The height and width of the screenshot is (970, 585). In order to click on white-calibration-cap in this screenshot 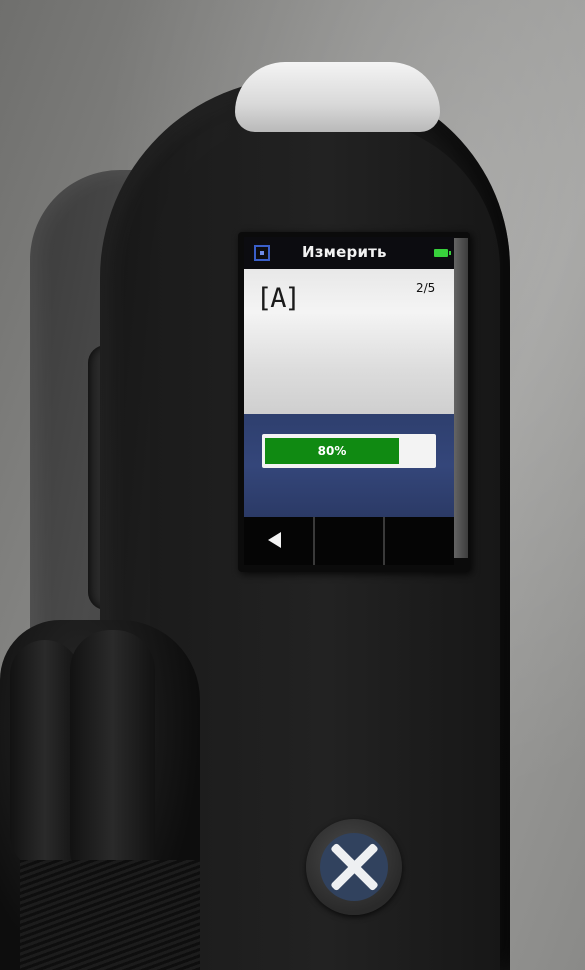, I will do `click(337, 97)`.